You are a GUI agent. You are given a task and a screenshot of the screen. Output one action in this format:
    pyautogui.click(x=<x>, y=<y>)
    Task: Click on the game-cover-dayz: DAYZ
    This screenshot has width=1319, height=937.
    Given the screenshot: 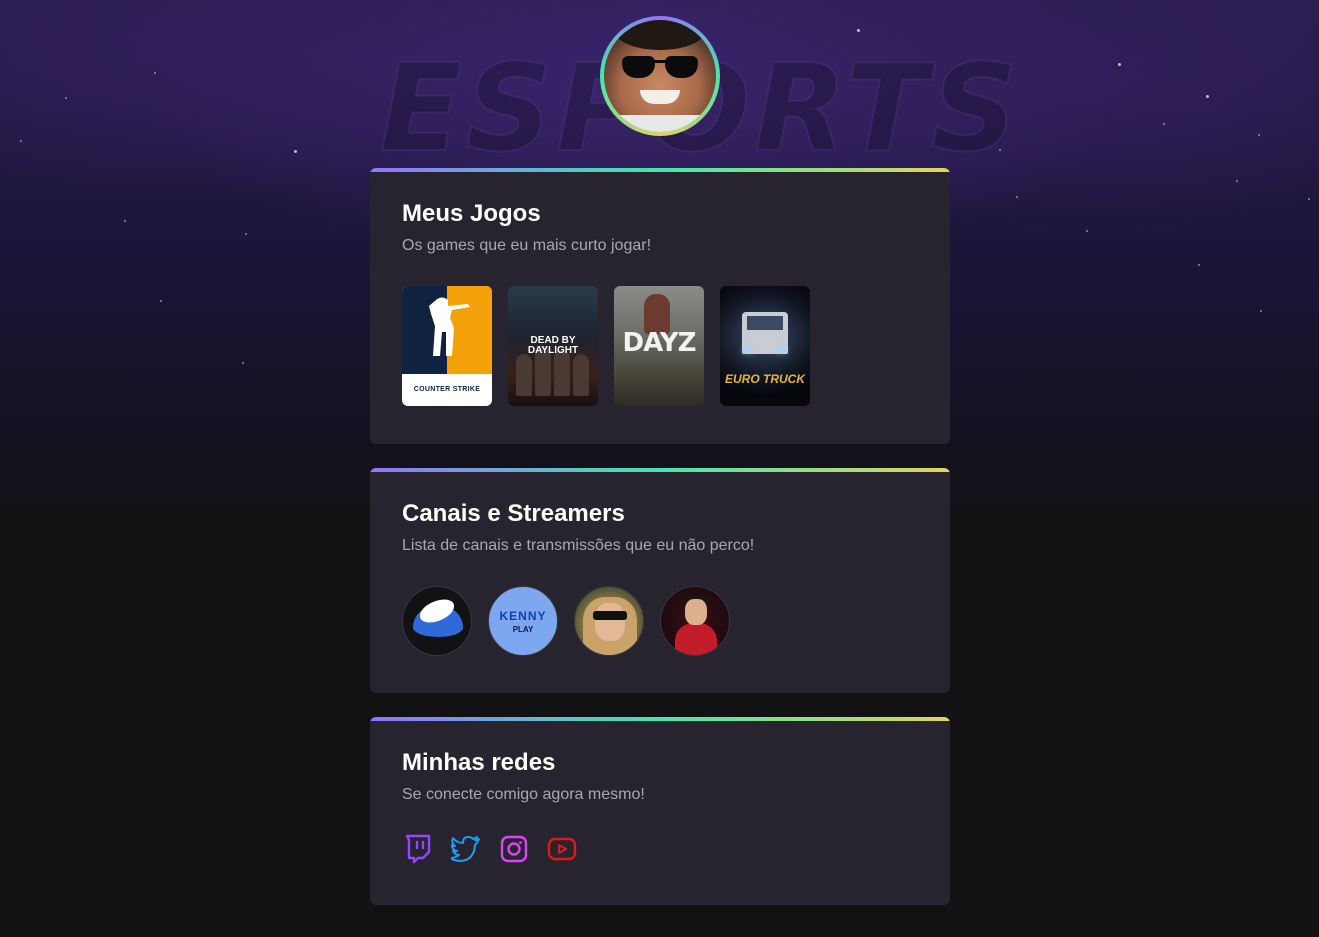 What is the action you would take?
    pyautogui.click(x=659, y=346)
    